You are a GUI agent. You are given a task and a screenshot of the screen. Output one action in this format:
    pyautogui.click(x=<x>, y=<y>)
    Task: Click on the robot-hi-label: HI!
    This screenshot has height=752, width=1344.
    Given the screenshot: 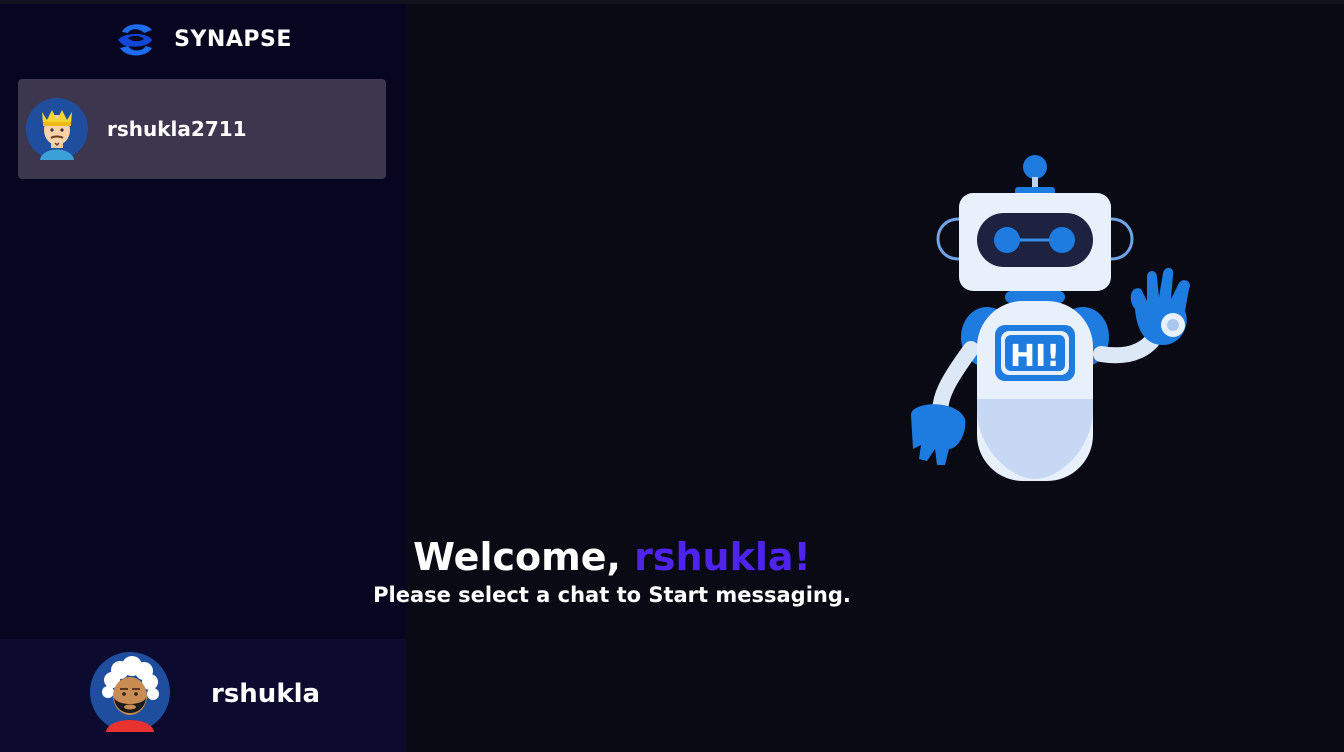 What is the action you would take?
    pyautogui.click(x=1035, y=356)
    